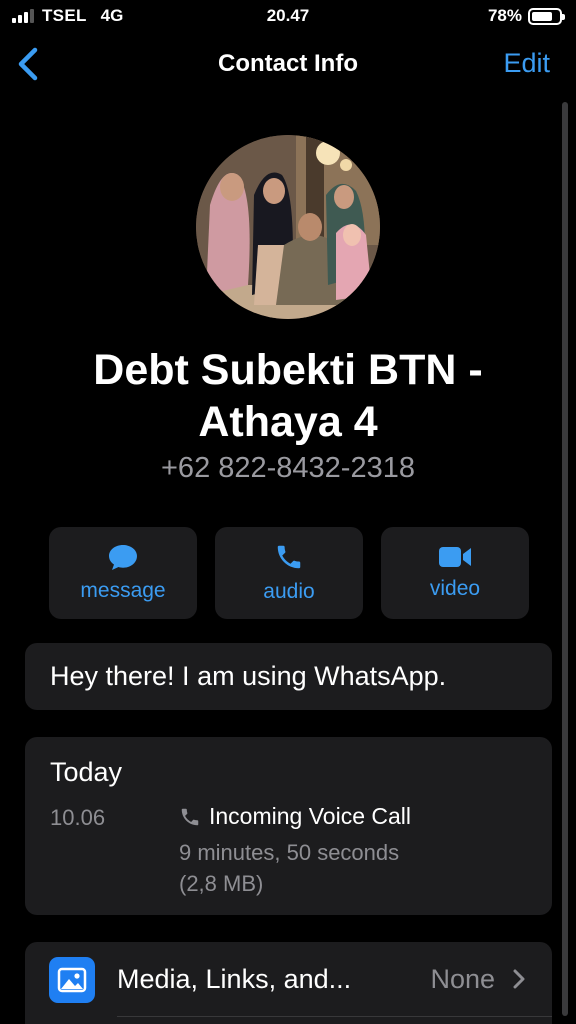  I want to click on quick-actions: message audio video, so click(289, 573).